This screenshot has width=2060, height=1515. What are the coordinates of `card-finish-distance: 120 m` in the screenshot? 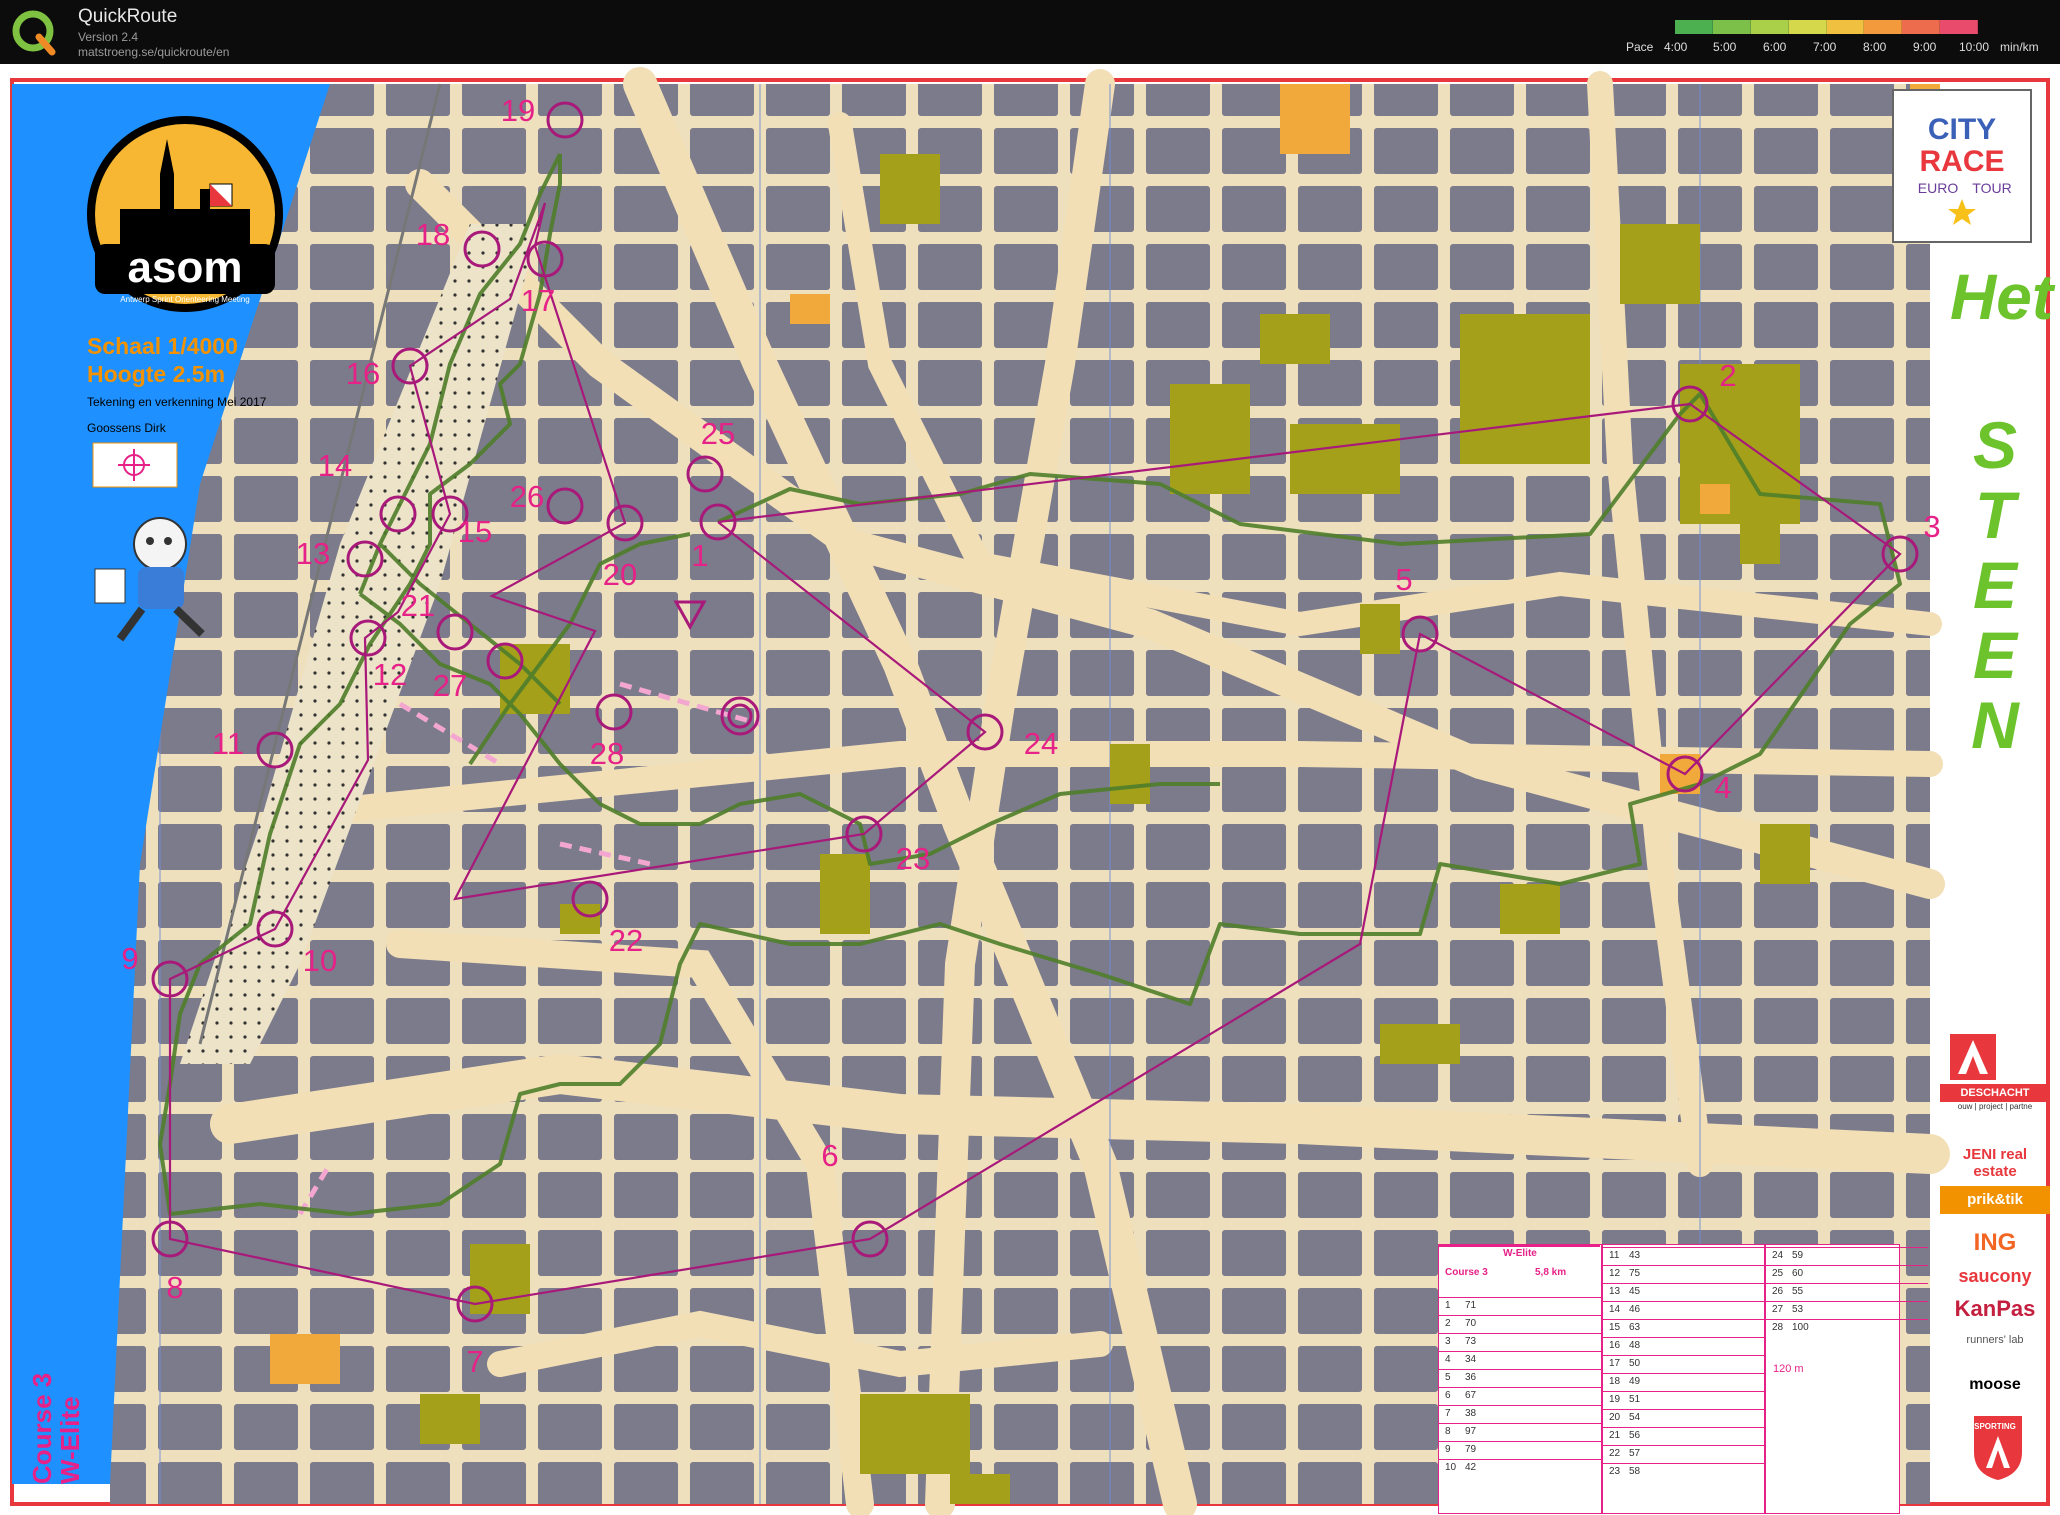 It's located at (1788, 1369).